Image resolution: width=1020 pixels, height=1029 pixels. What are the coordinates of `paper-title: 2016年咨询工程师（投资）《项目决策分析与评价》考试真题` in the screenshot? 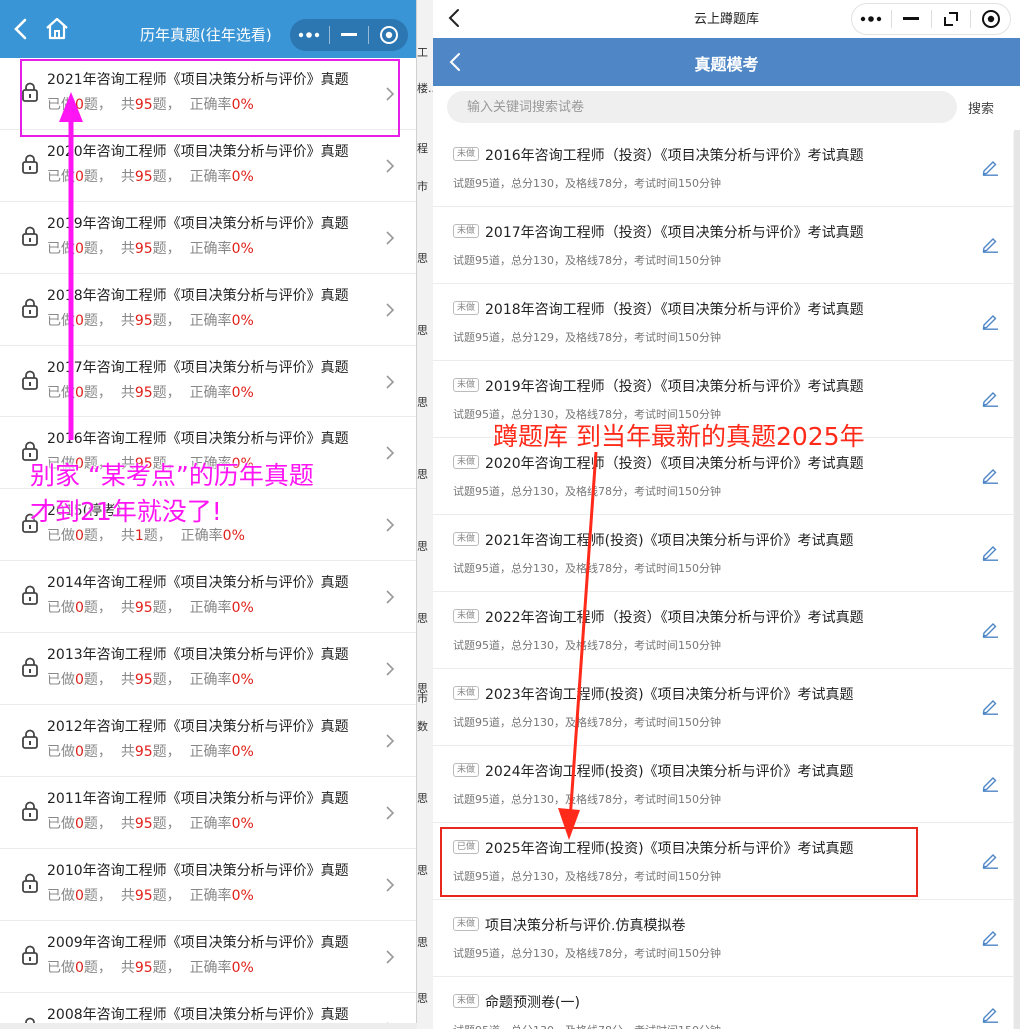 It's located at (674, 156).